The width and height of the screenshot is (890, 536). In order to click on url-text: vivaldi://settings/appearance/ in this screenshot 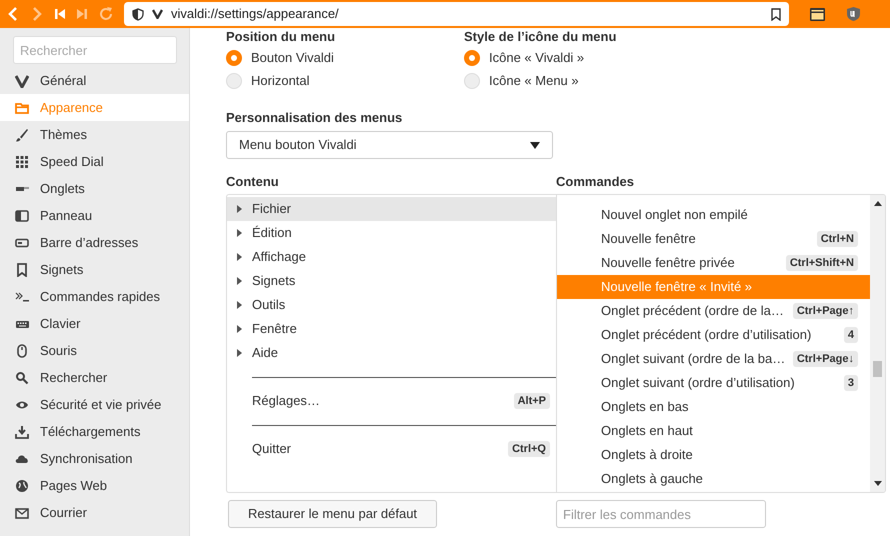, I will do `click(255, 14)`.